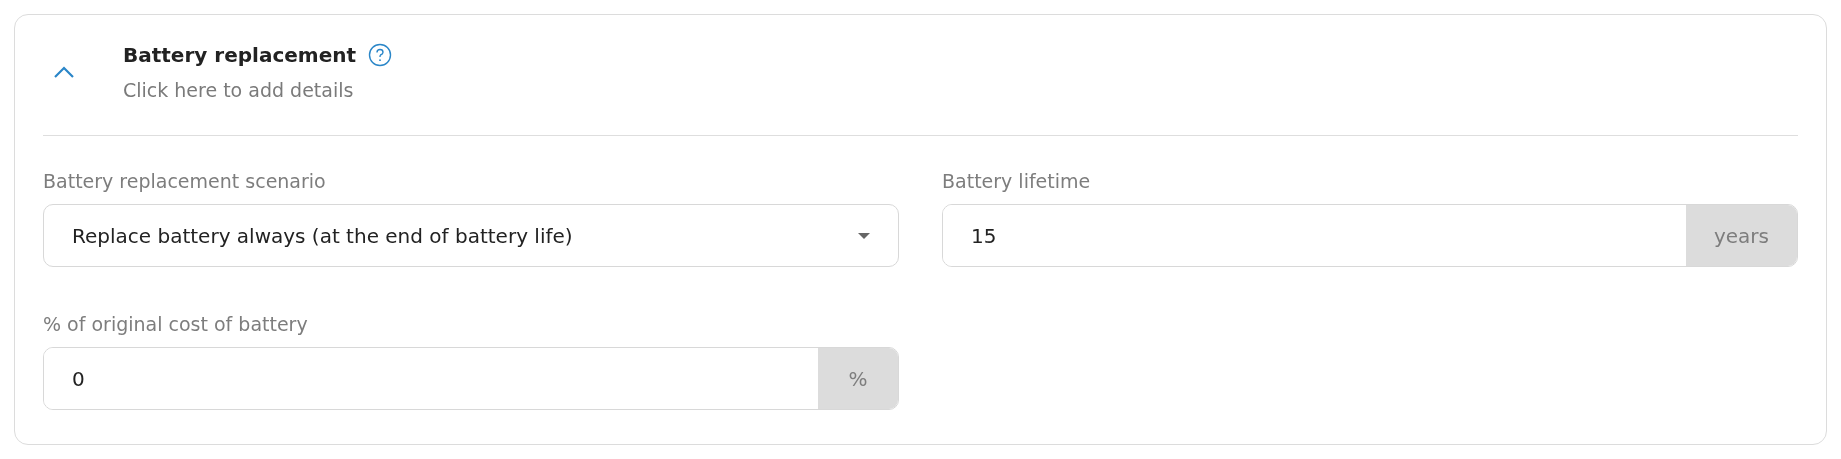 This screenshot has width=1841, height=459. What do you see at coordinates (1741, 235) in the screenshot?
I see `unit-addon: years` at bounding box center [1741, 235].